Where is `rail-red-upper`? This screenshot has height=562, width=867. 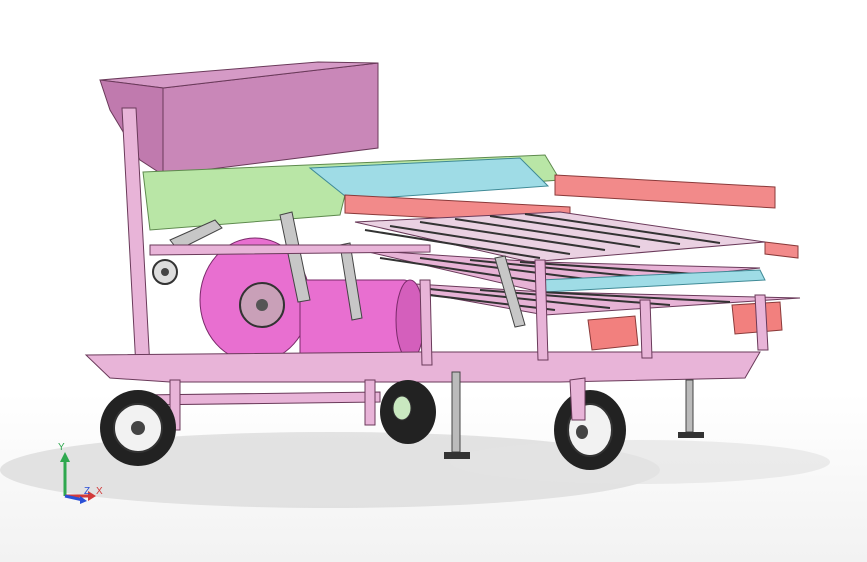
rail-red-upper is located at coordinates (665, 191).